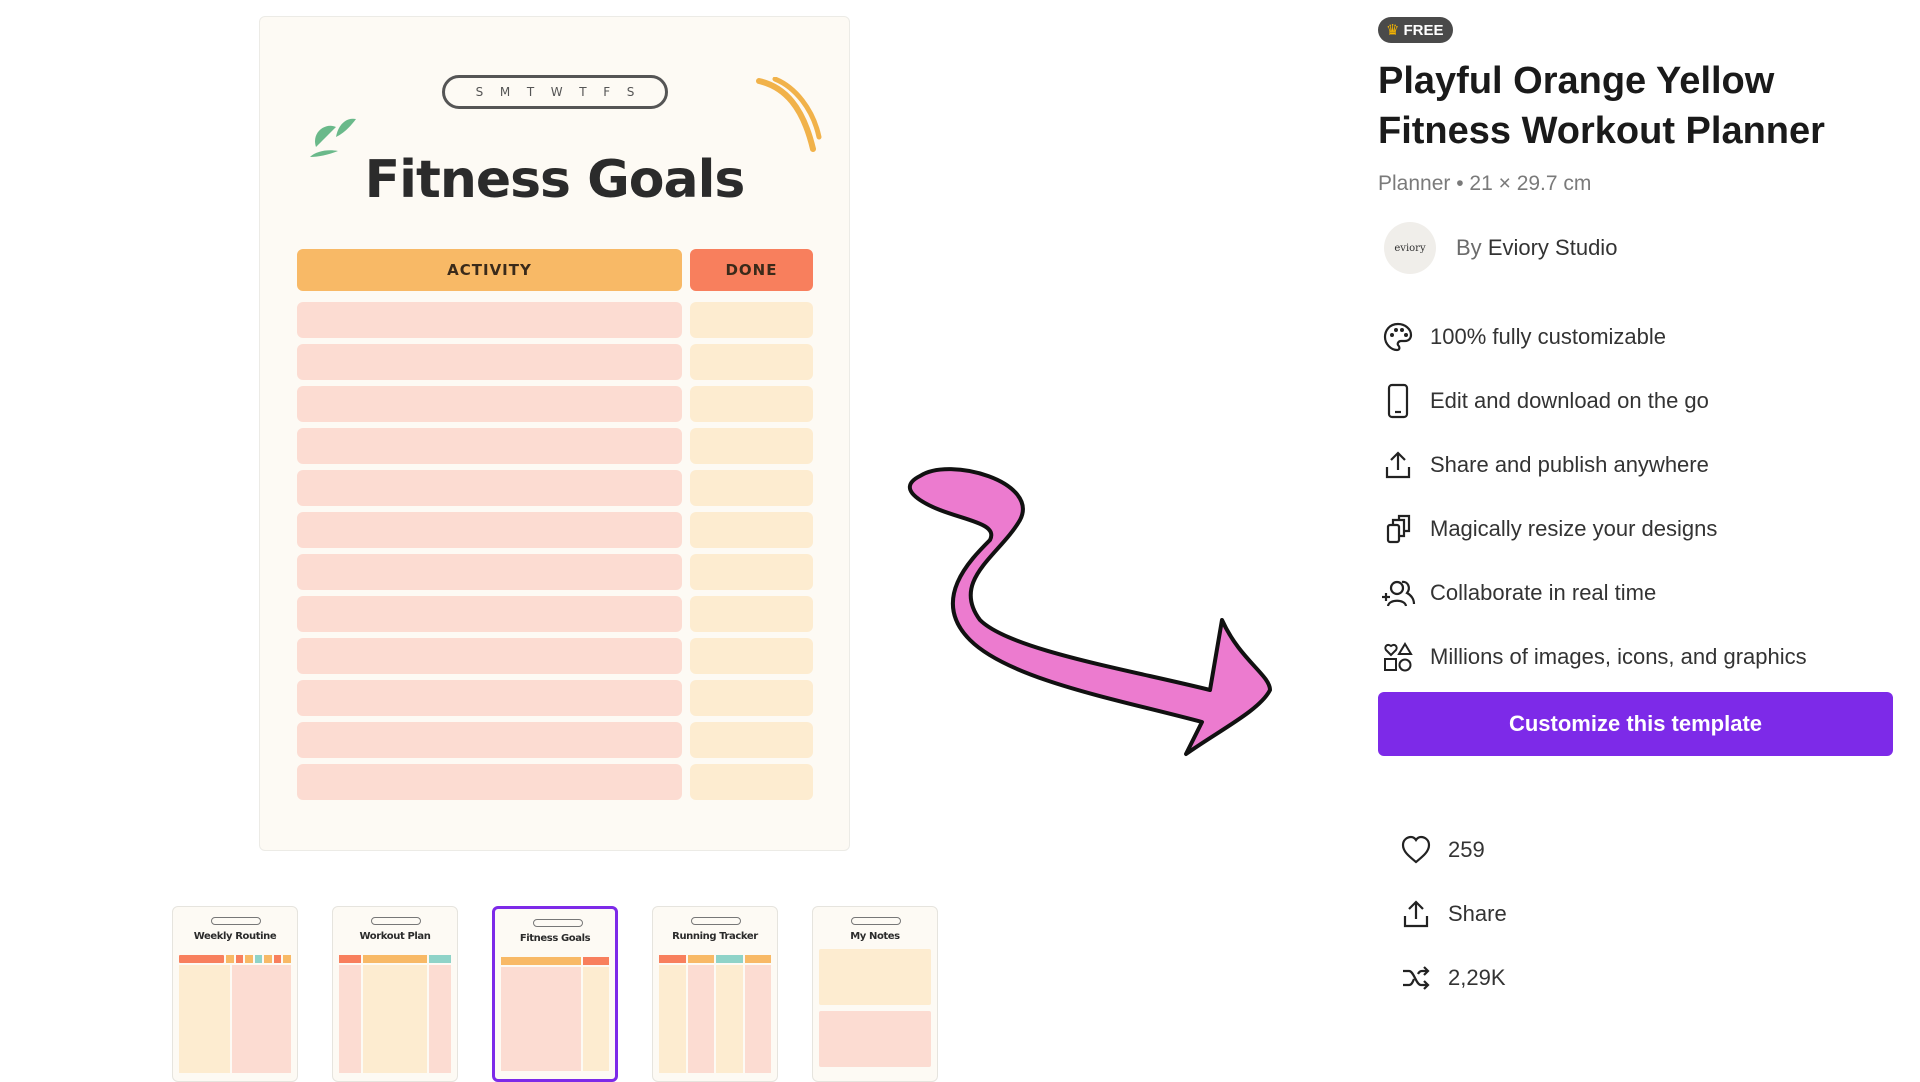 This screenshot has width=1920, height=1082. I want to click on feature-item: Millions of images, icons, and graphics, so click(1592, 657).